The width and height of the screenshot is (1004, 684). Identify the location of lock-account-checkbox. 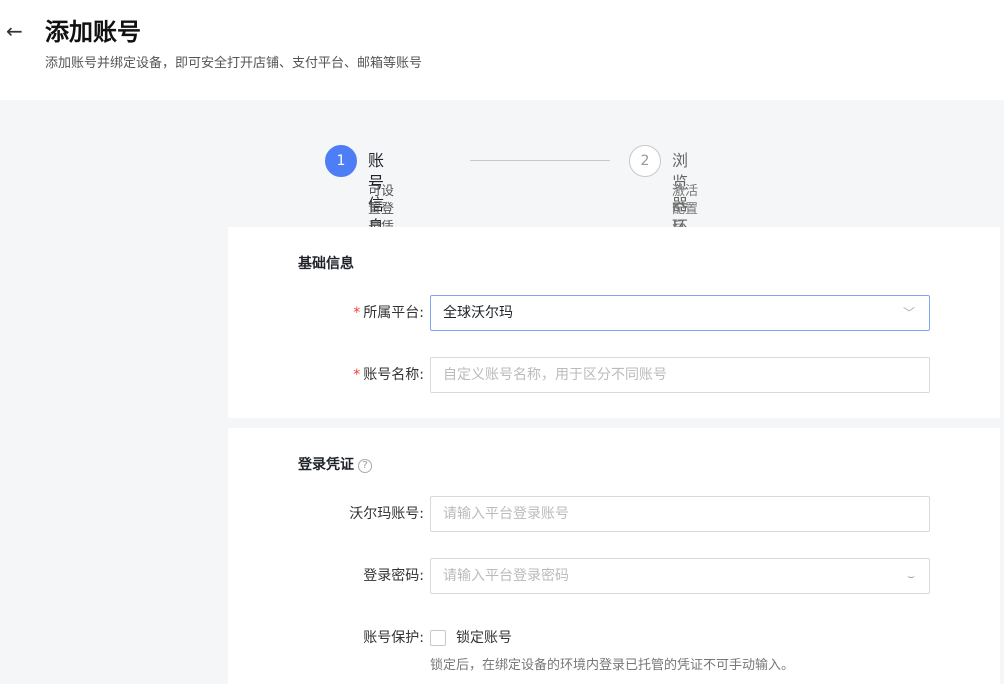
(438, 638).